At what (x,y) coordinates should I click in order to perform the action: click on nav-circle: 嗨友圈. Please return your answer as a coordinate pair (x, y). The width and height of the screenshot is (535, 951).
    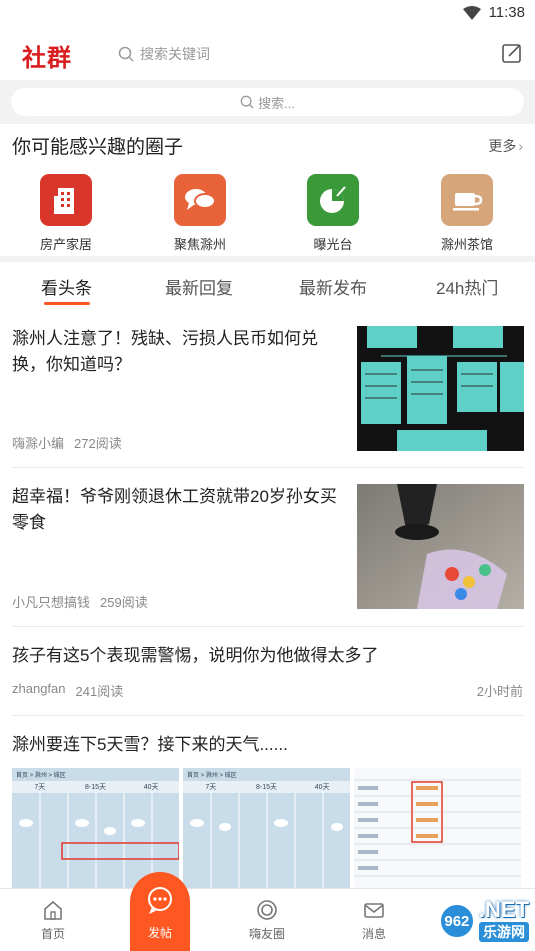
    Looking at the image, I should click on (267, 920).